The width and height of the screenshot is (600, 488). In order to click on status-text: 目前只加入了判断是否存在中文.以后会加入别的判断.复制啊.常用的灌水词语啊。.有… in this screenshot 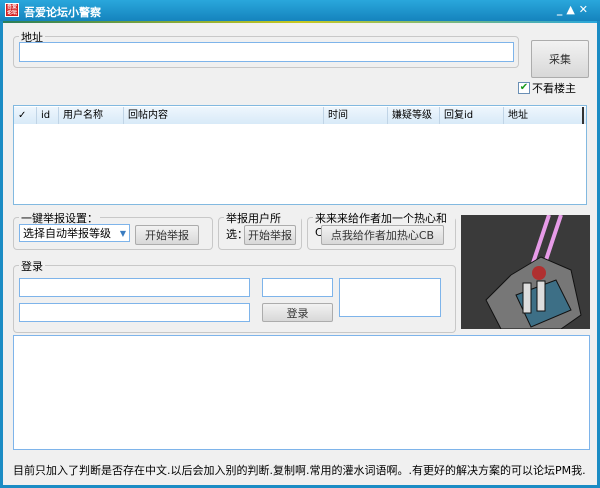, I will do `click(299, 470)`.